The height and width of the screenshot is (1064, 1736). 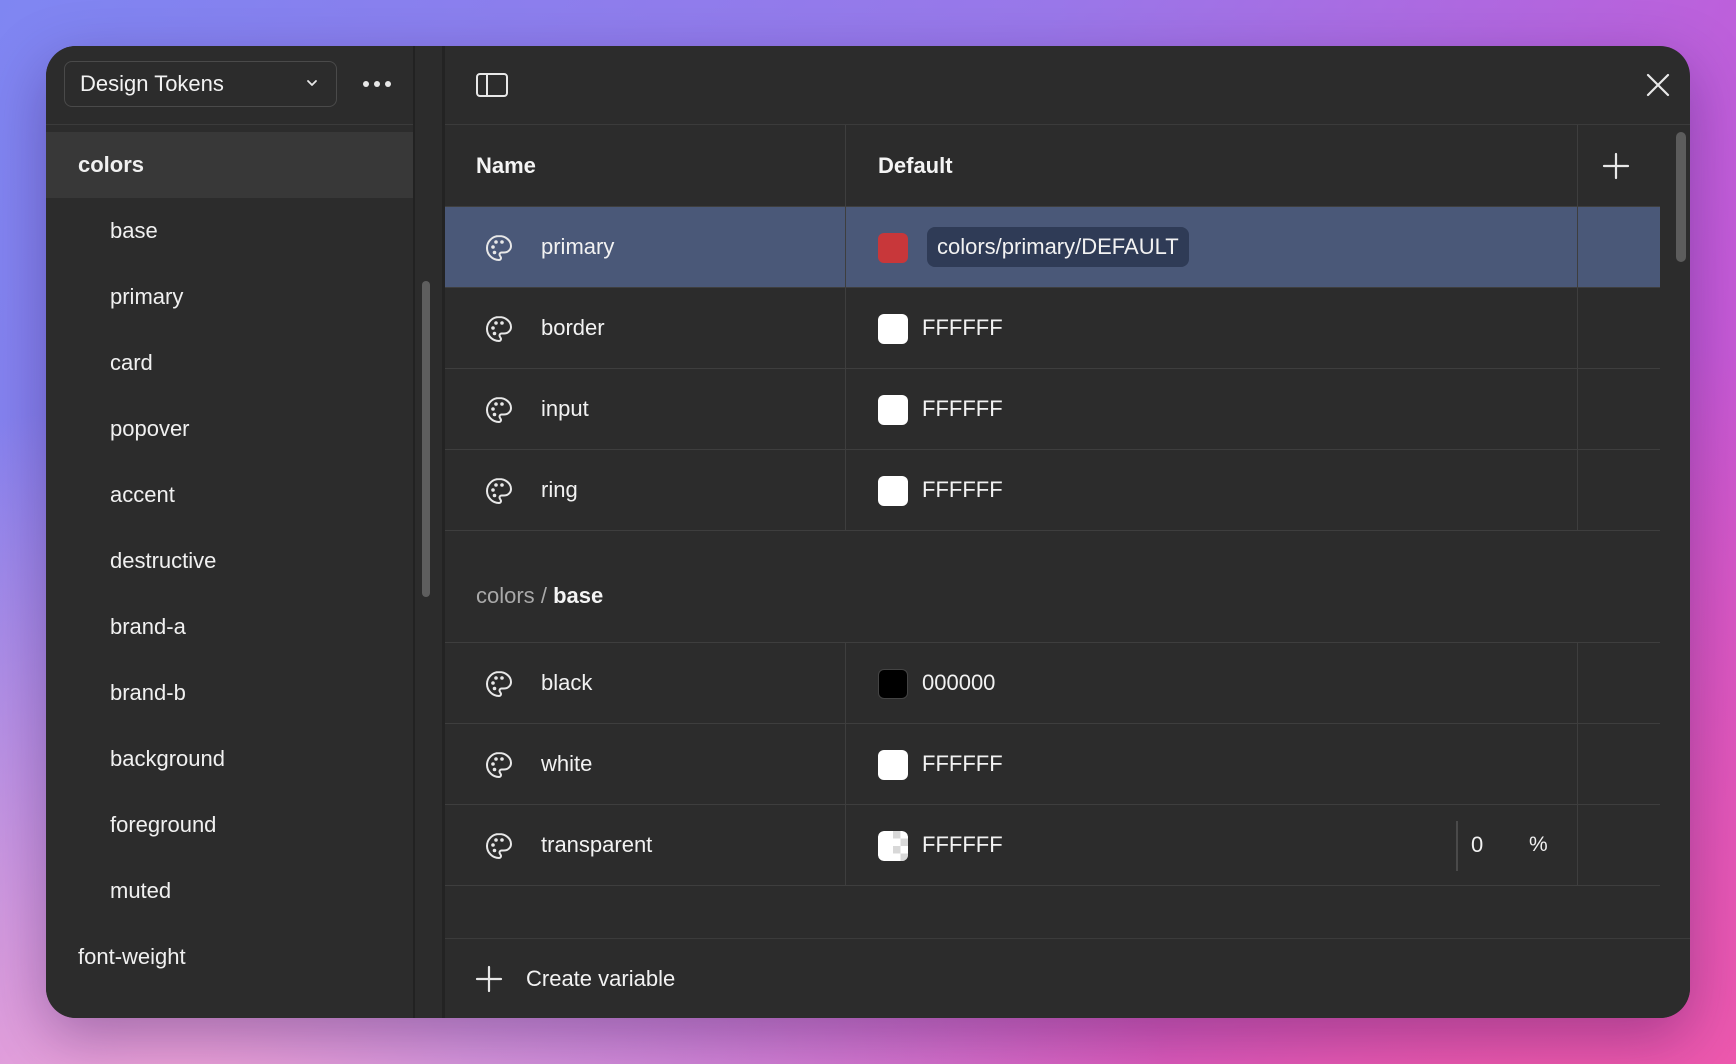 I want to click on variable-name: black, so click(x=567, y=682).